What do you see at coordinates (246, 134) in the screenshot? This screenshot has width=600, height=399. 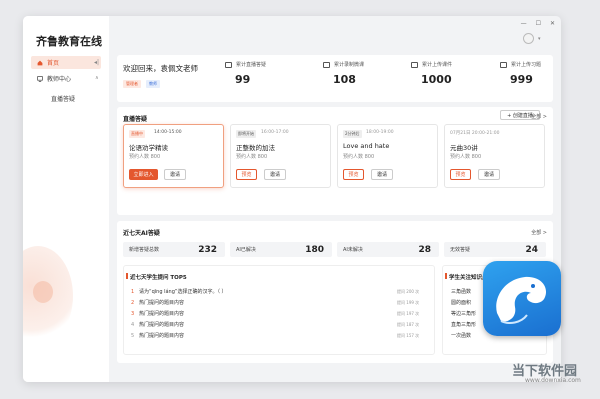 I see `status-badge: 即将开始` at bounding box center [246, 134].